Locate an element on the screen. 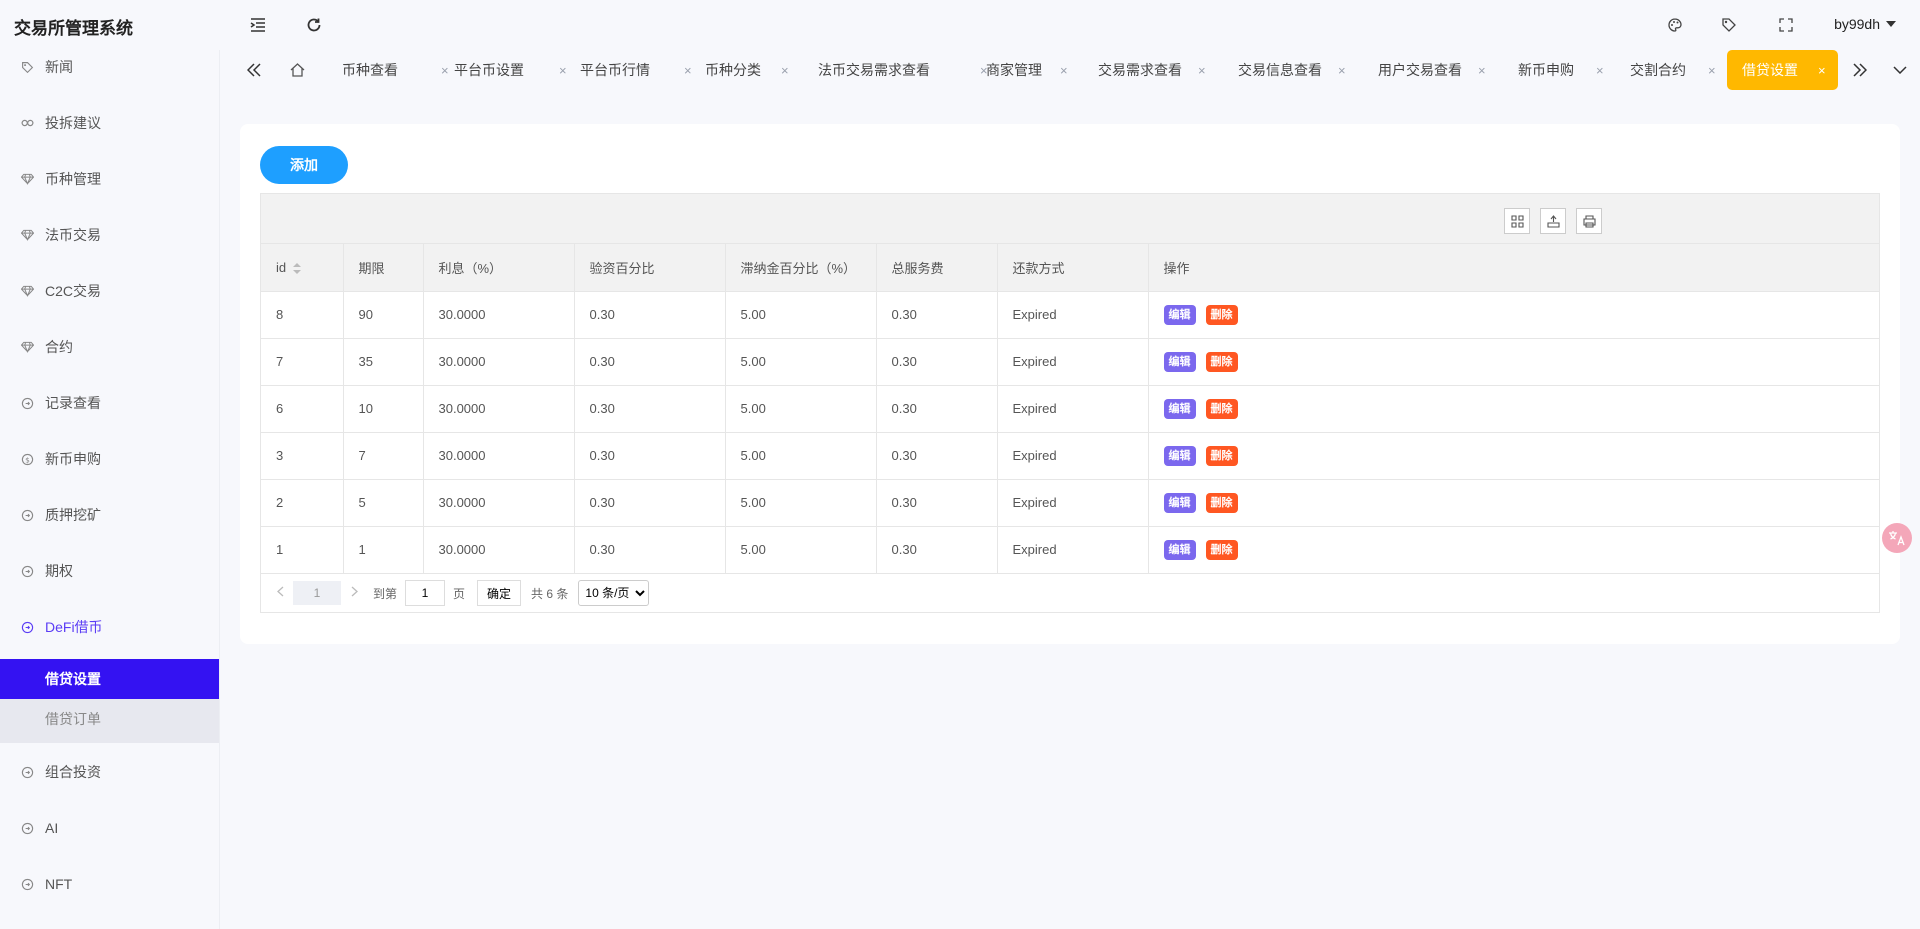 The height and width of the screenshot is (929, 1920). collapse-sidebar-button is located at coordinates (258, 25).